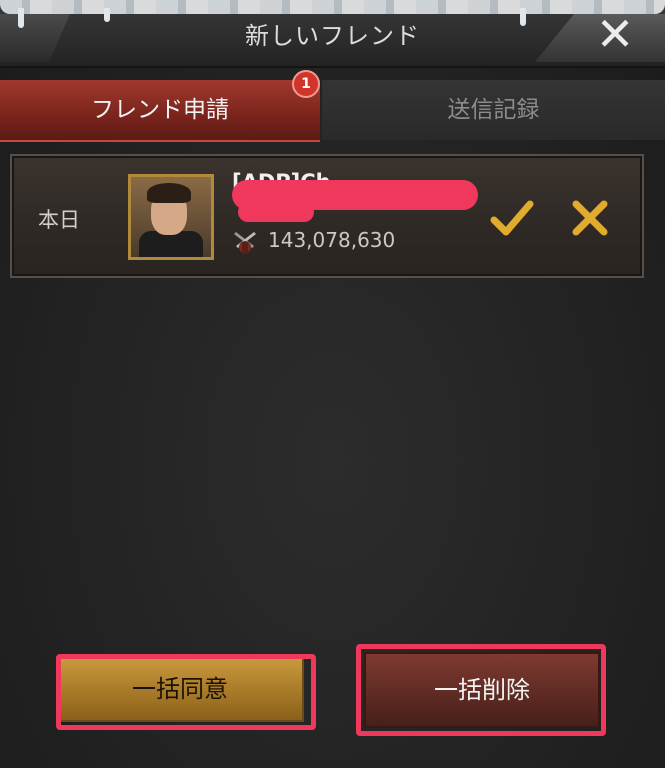 The width and height of the screenshot is (665, 768). I want to click on reject-x-icon, so click(590, 218).